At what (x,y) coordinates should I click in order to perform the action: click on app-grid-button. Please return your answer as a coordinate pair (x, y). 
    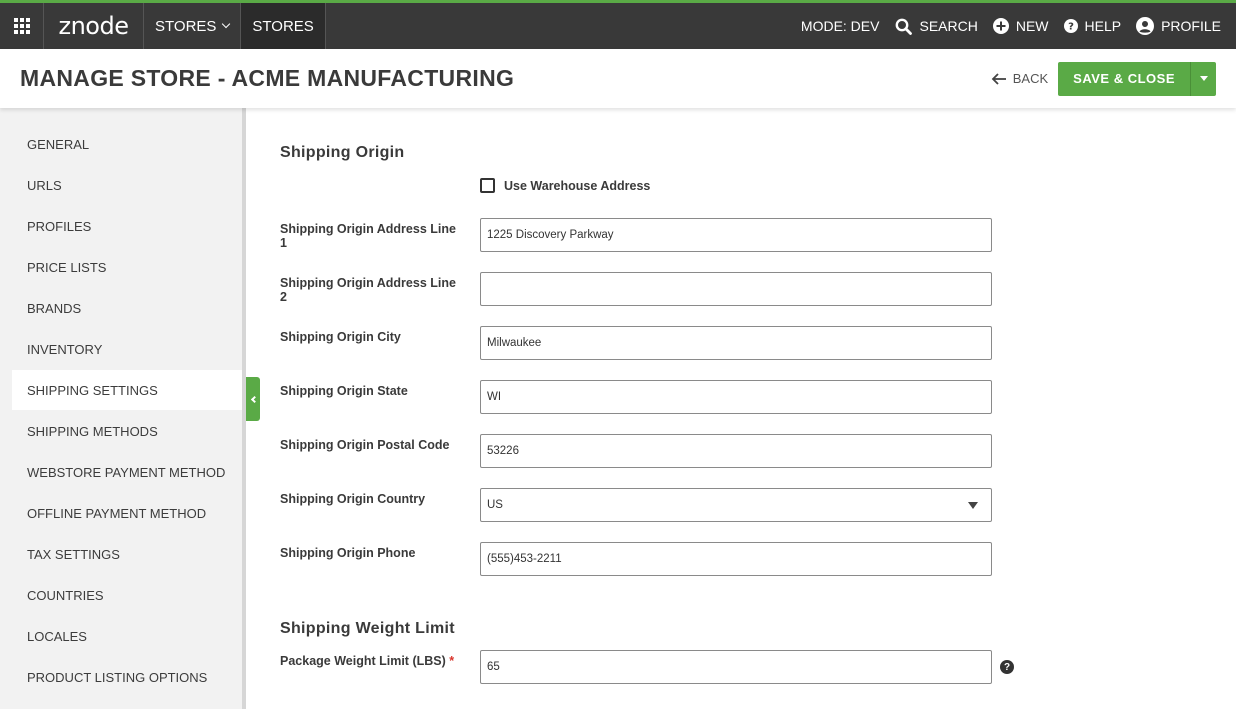
    Looking at the image, I should click on (22, 26).